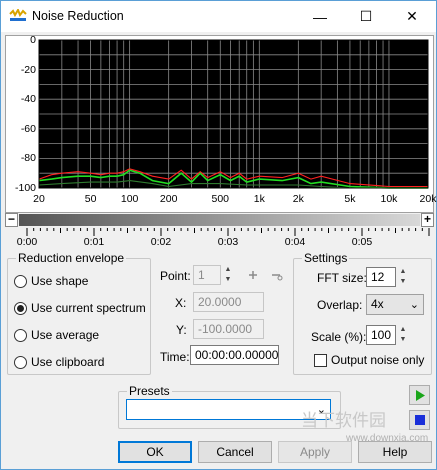 The width and height of the screenshot is (437, 470). What do you see at coordinates (18, 15) in the screenshot?
I see `waveform-app-icon` at bounding box center [18, 15].